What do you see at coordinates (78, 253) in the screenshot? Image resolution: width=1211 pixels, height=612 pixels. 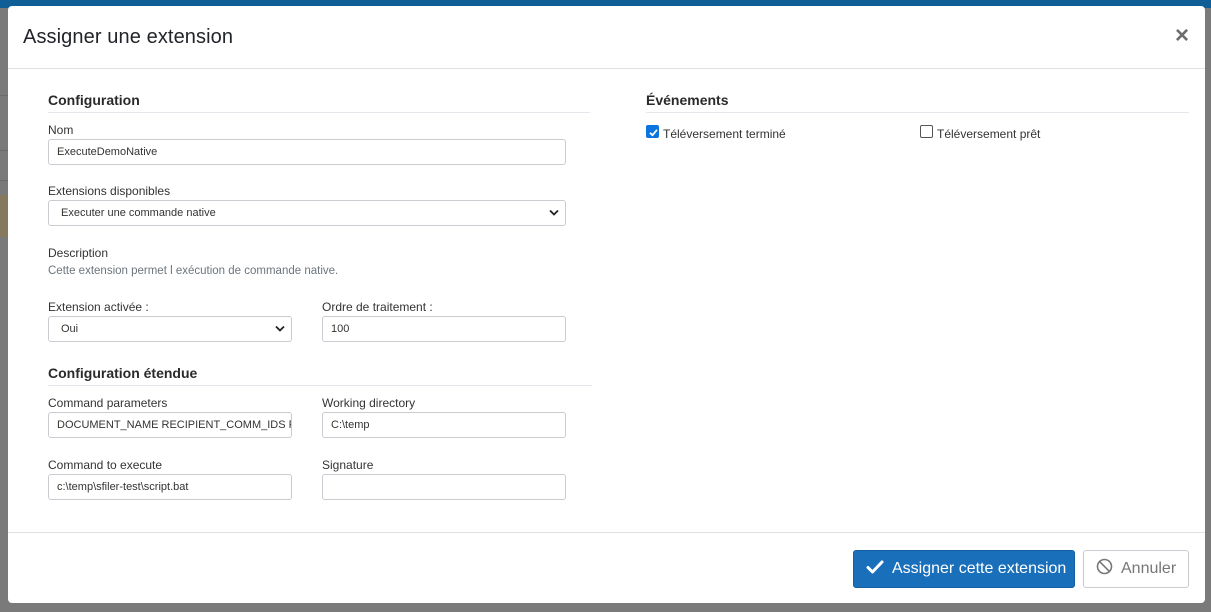 I see `description-label: Description` at bounding box center [78, 253].